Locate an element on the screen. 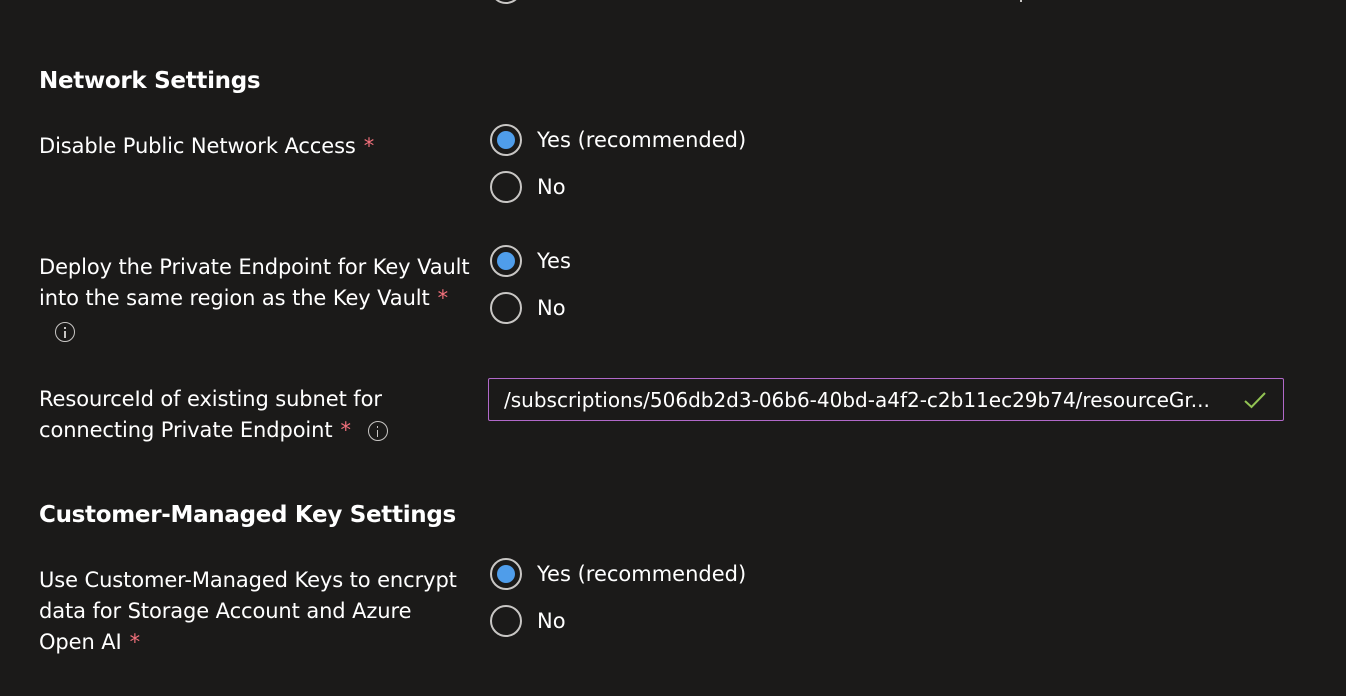 The height and width of the screenshot is (696, 1346). radio-partial-top is located at coordinates (506, 2).